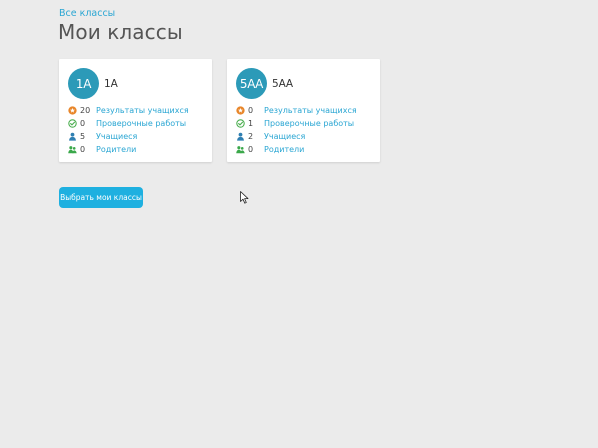 Image resolution: width=598 pixels, height=448 pixels. What do you see at coordinates (111, 84) in the screenshot?
I see `class-name: 1А` at bounding box center [111, 84].